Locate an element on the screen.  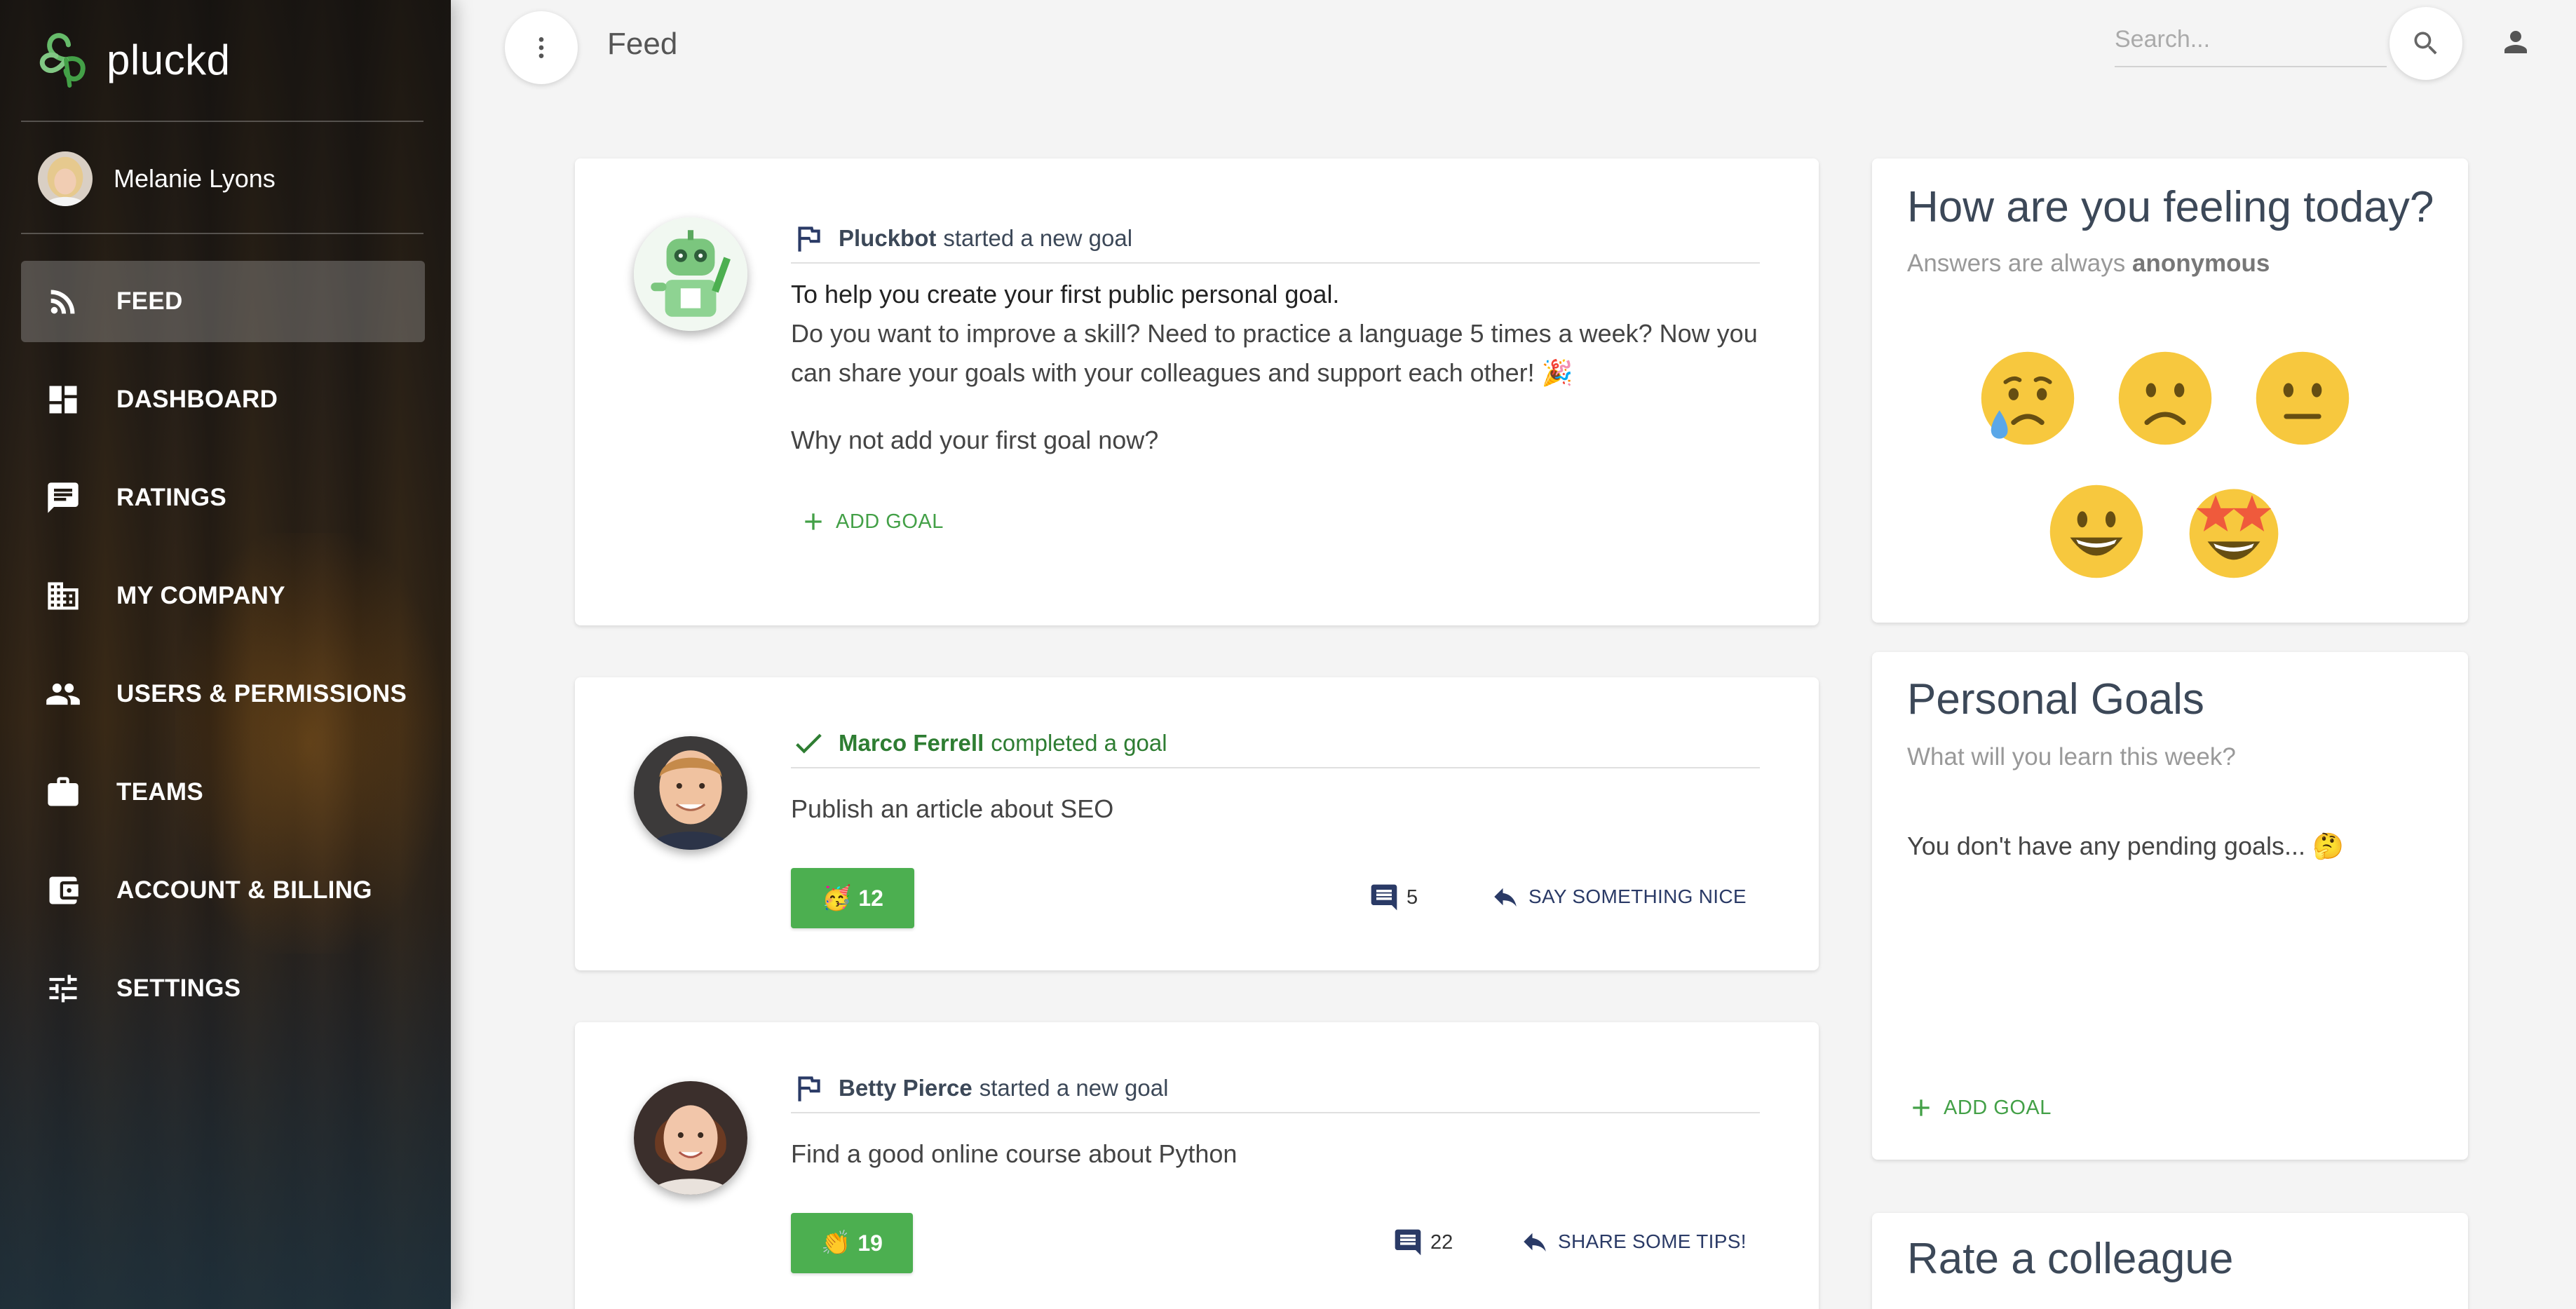
account-button is located at coordinates (2516, 42).